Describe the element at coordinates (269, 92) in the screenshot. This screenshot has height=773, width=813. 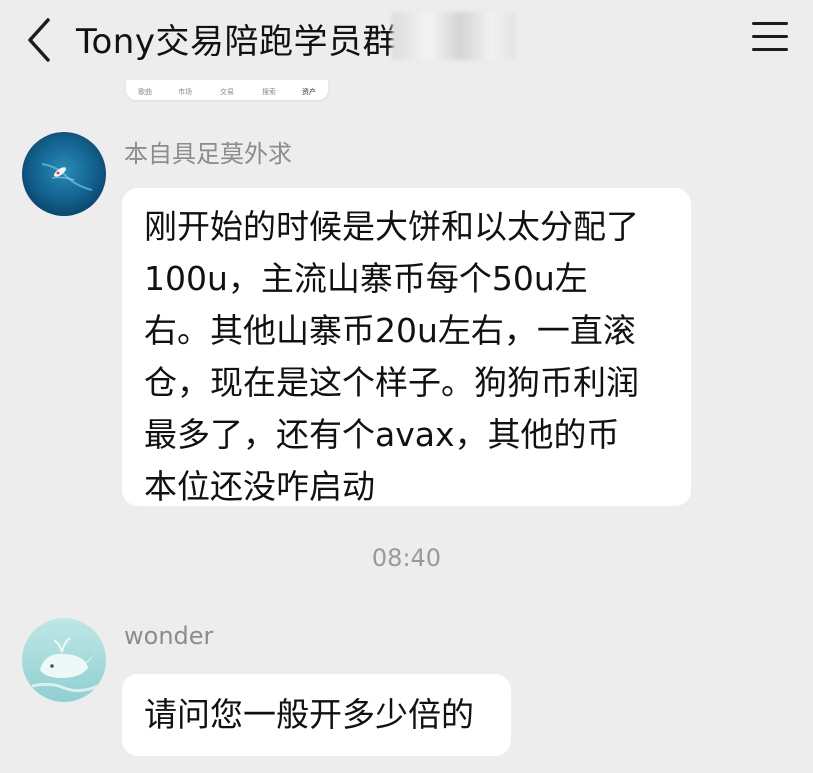
I see `image-tab-label: 搜索` at that location.